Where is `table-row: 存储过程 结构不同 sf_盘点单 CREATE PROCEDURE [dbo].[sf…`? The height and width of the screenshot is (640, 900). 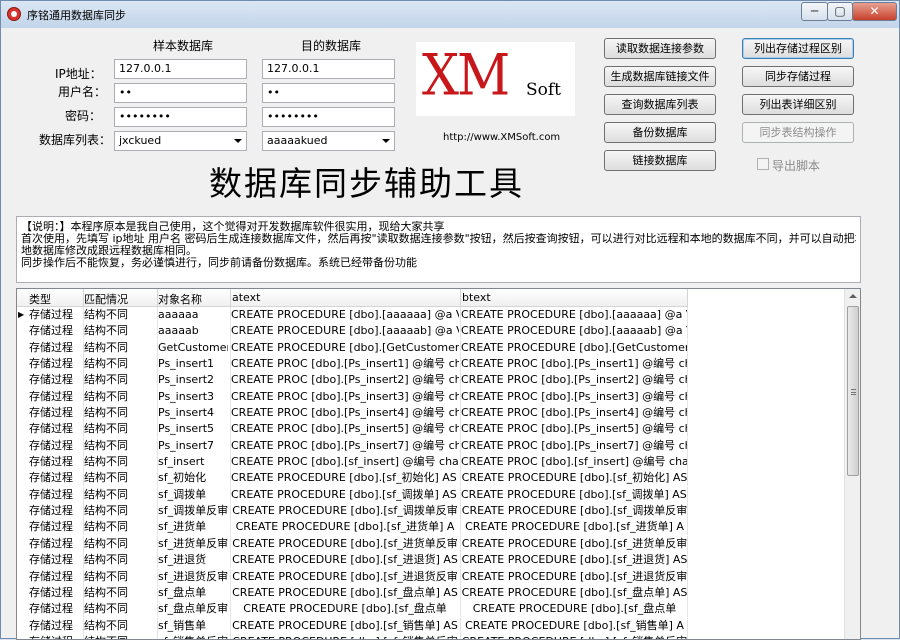 table-row: 存储过程 结构不同 sf_盘点单 CREATE PROCEDURE [dbo].[sf… is located at coordinates (431, 592).